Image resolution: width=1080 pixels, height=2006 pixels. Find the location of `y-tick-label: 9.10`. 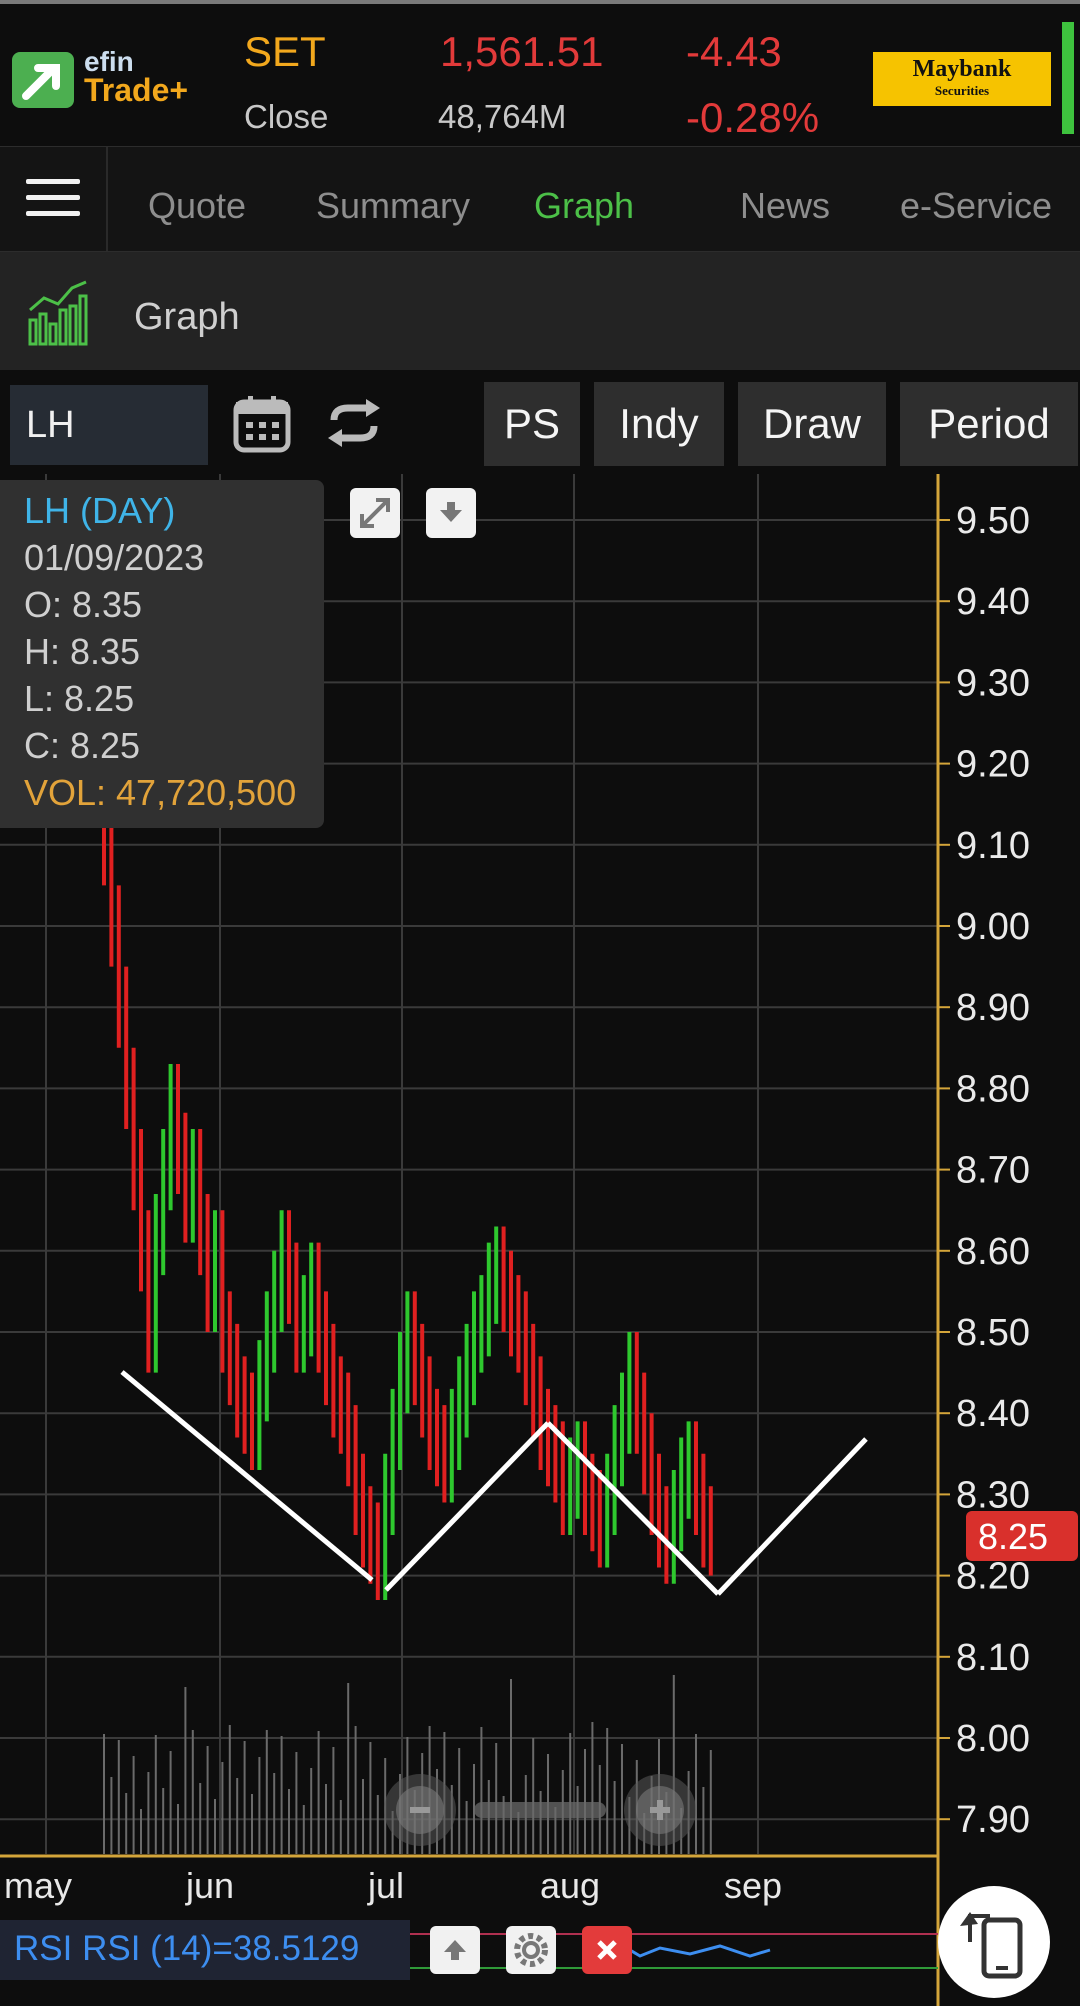

y-tick-label: 9.10 is located at coordinates (993, 846).